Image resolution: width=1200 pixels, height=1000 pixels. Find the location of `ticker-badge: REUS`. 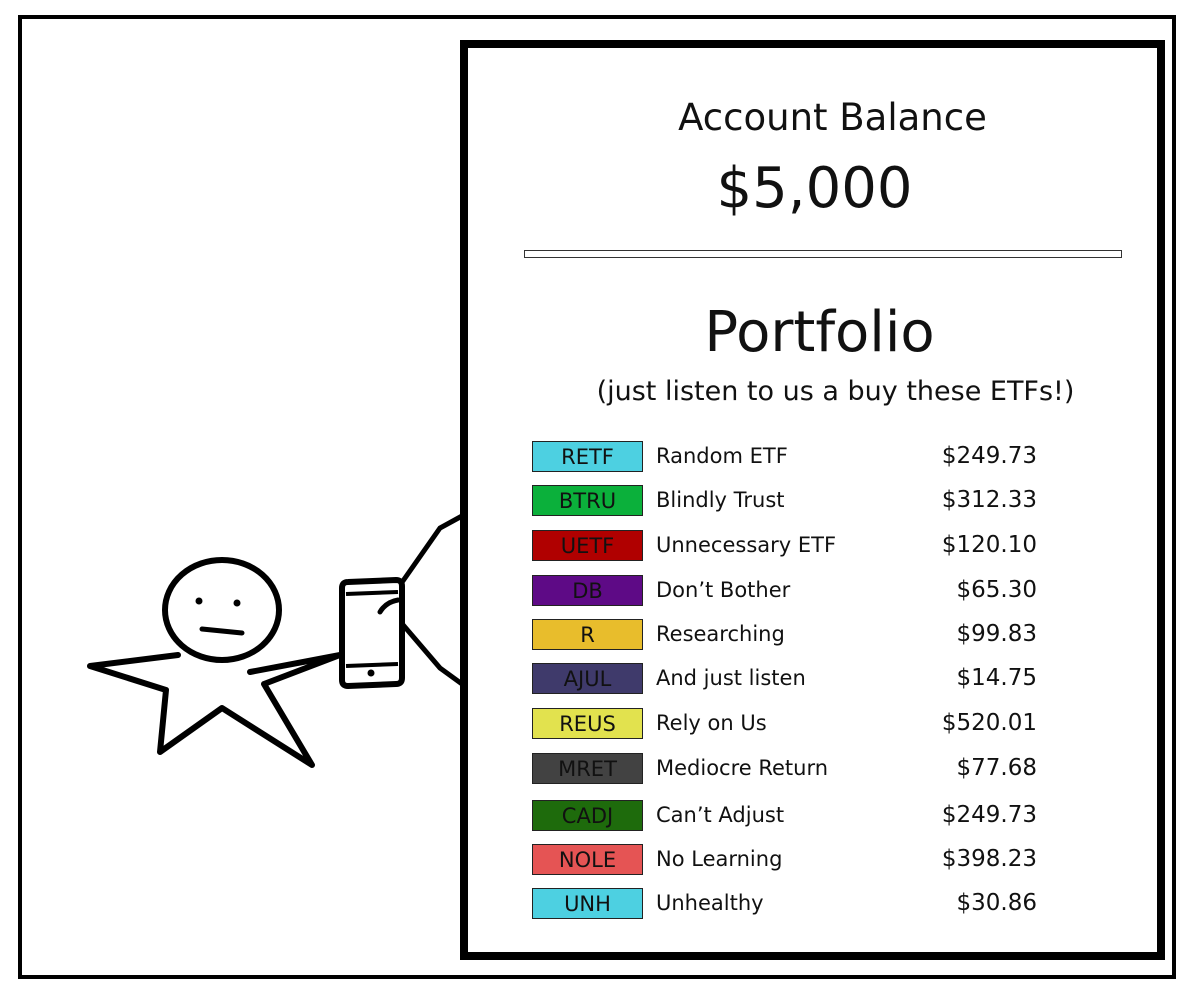

ticker-badge: REUS is located at coordinates (587, 723).